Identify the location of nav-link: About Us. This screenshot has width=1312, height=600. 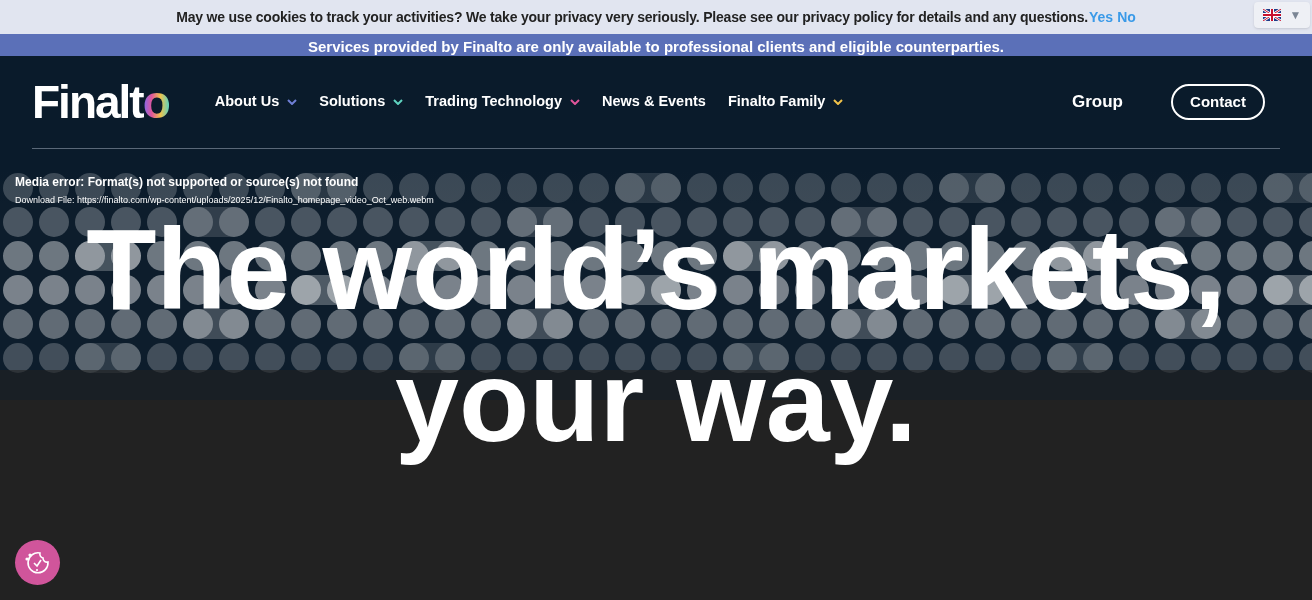
(256, 102).